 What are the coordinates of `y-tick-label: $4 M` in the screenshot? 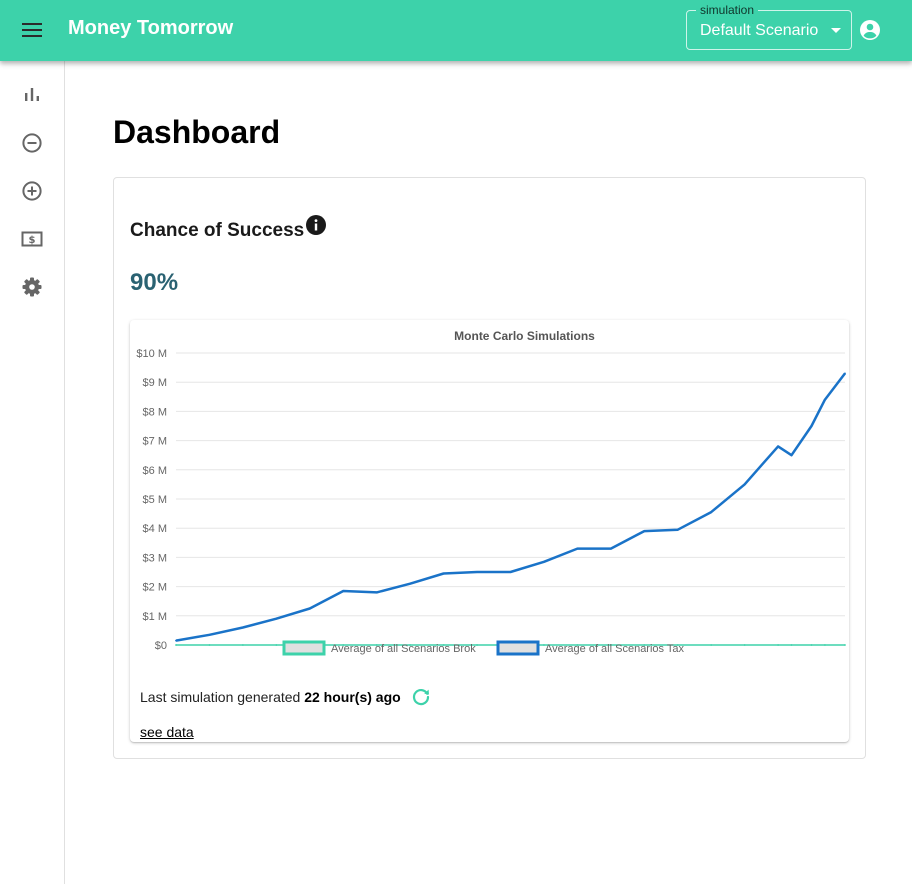 It's located at (155, 529).